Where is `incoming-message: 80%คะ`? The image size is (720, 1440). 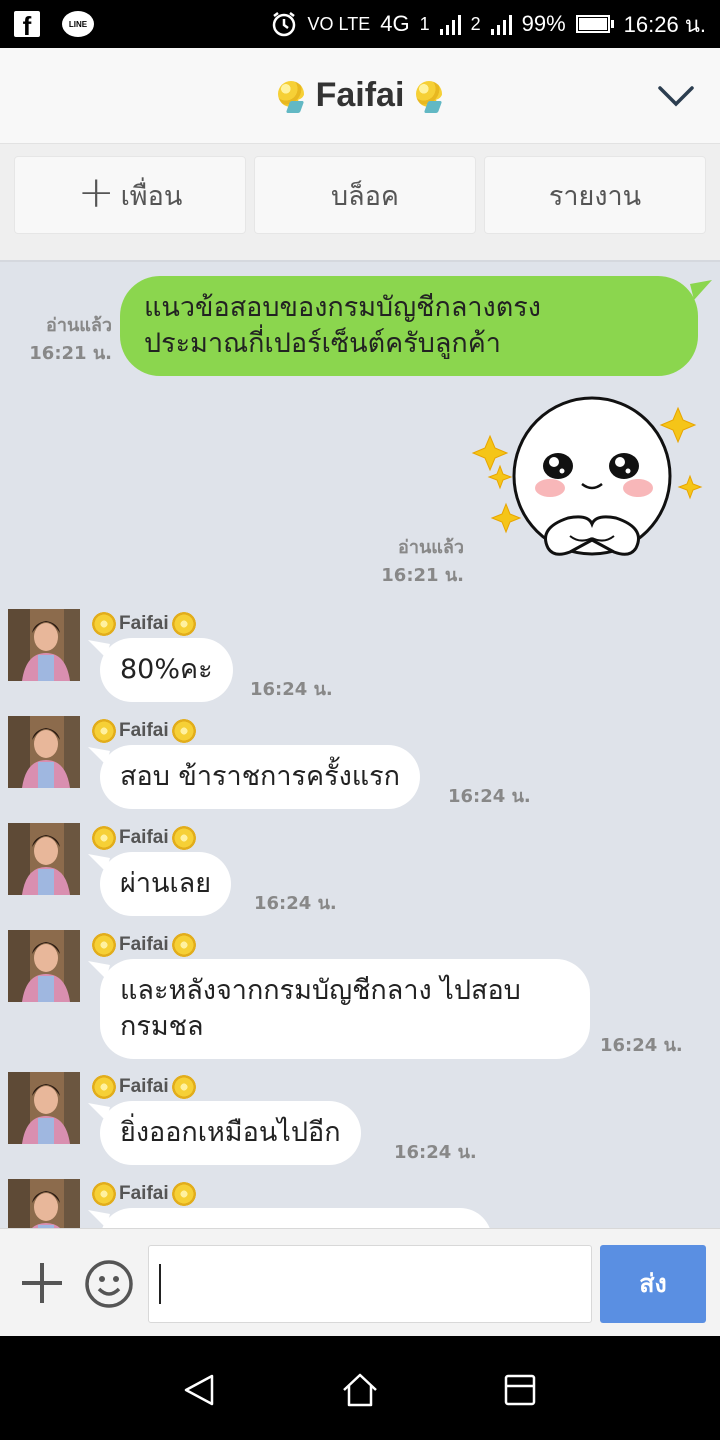 incoming-message: 80%คะ is located at coordinates (166, 670).